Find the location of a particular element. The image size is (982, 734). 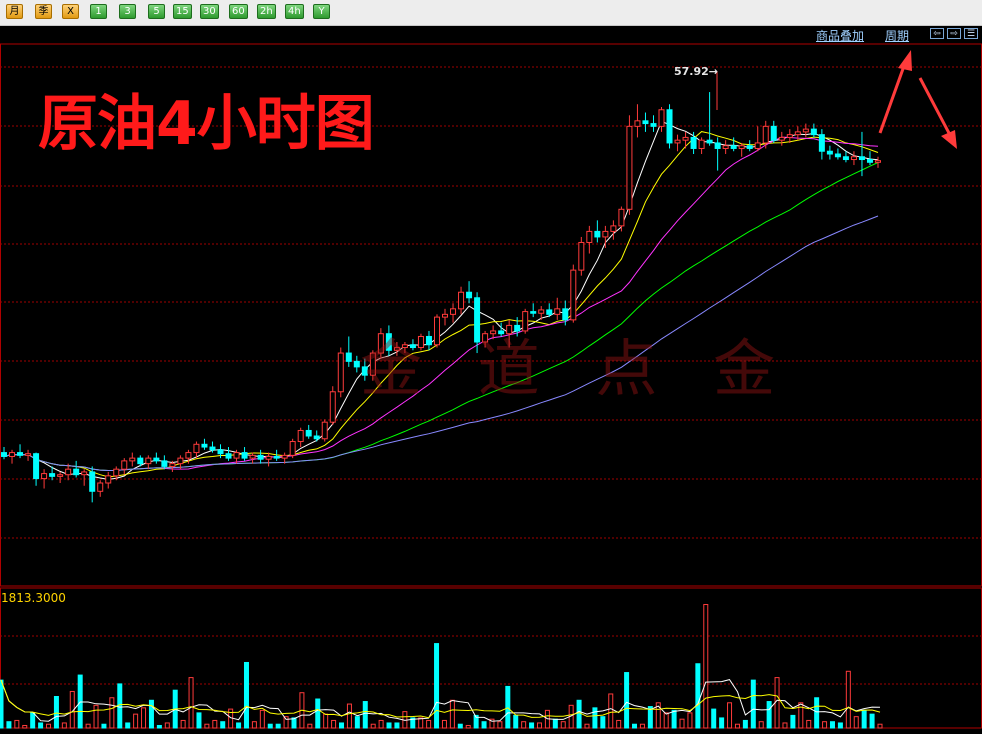

period-button-15: 15 is located at coordinates (182, 11).